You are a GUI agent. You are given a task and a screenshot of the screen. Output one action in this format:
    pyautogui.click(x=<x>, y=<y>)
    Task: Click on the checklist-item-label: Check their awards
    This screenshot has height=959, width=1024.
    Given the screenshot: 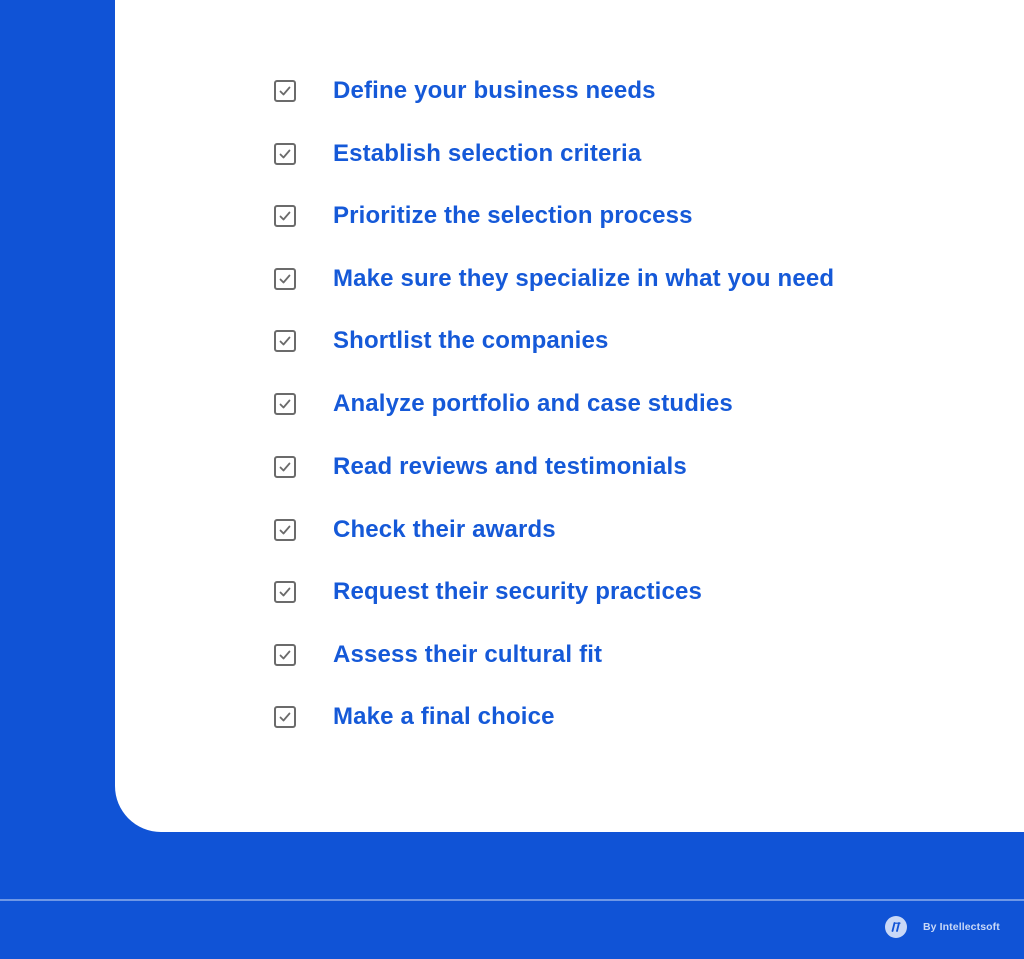 What is the action you would take?
    pyautogui.click(x=444, y=529)
    